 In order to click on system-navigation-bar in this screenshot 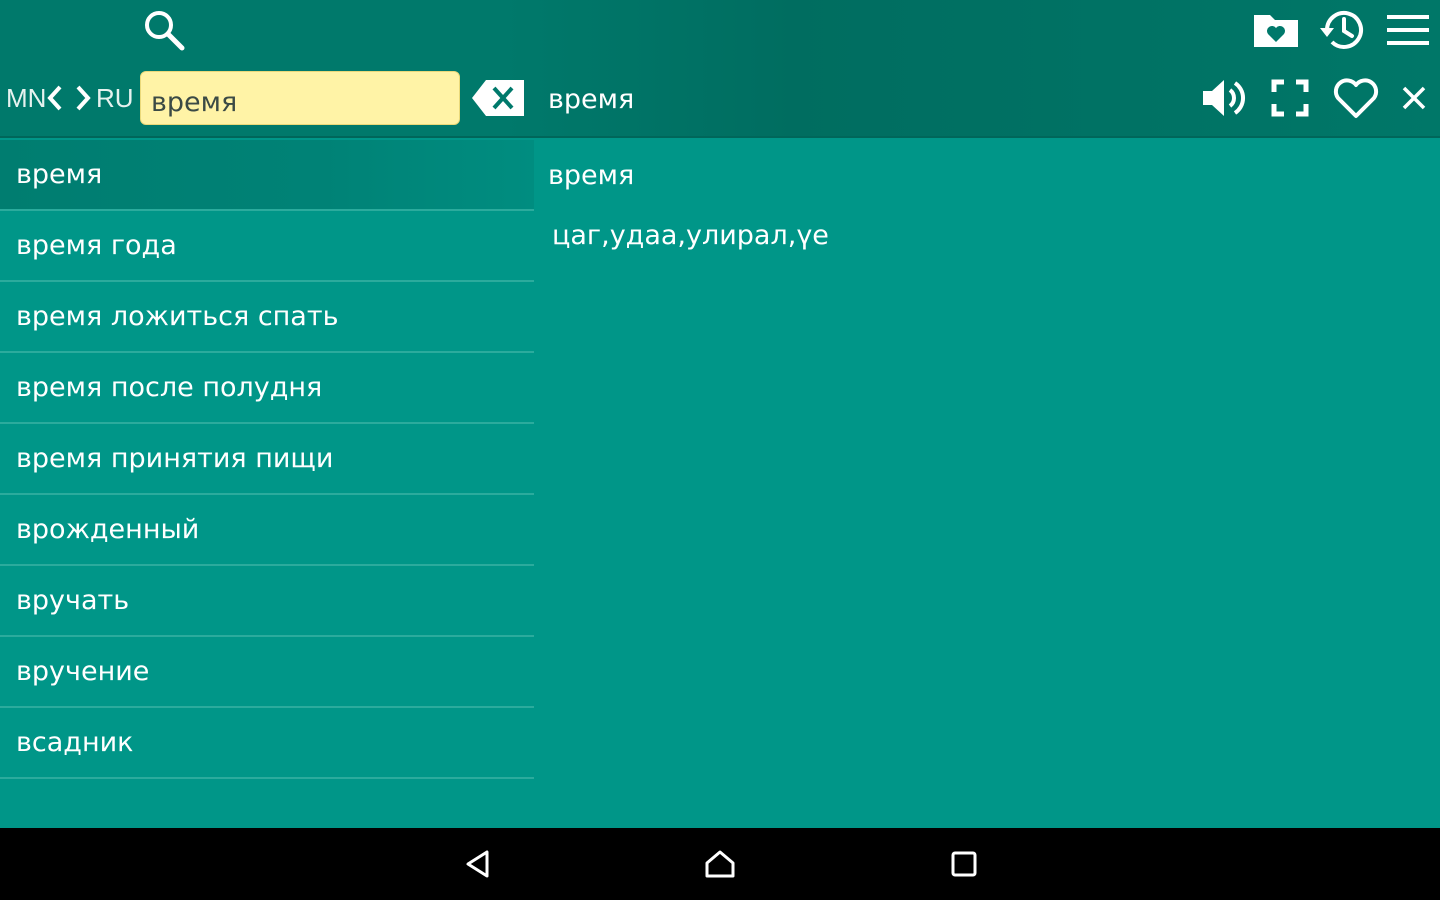, I will do `click(720, 864)`.